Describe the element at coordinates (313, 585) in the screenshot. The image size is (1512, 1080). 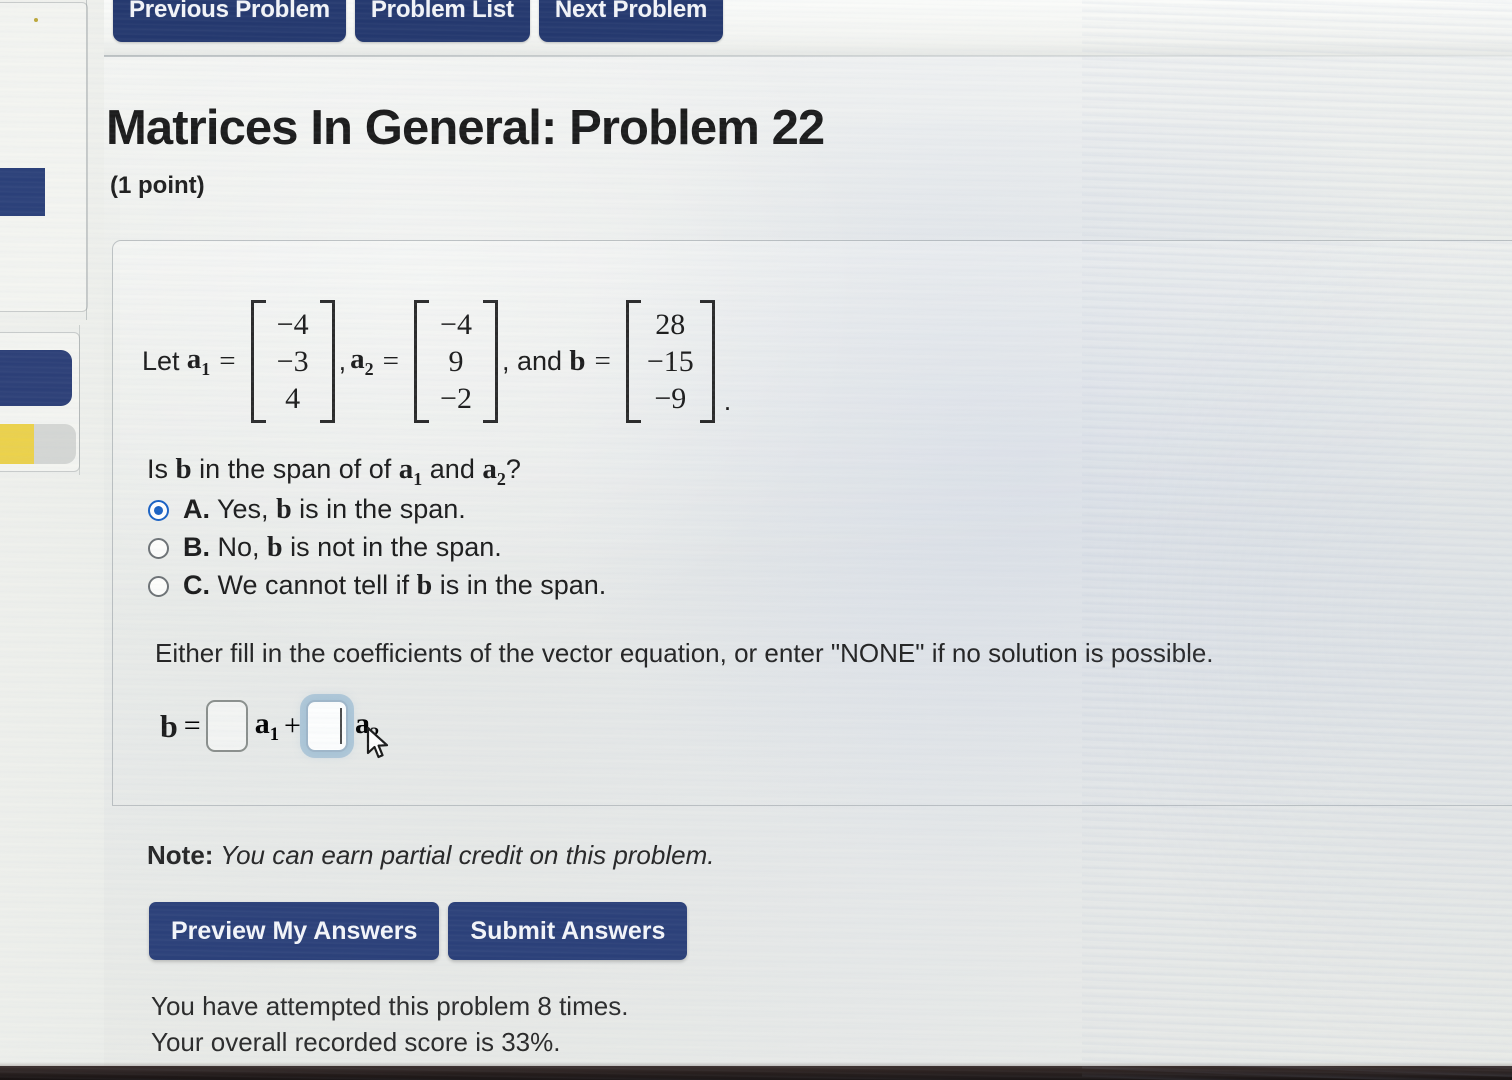
I see `choice-c-text-before: We cannot tell if` at that location.